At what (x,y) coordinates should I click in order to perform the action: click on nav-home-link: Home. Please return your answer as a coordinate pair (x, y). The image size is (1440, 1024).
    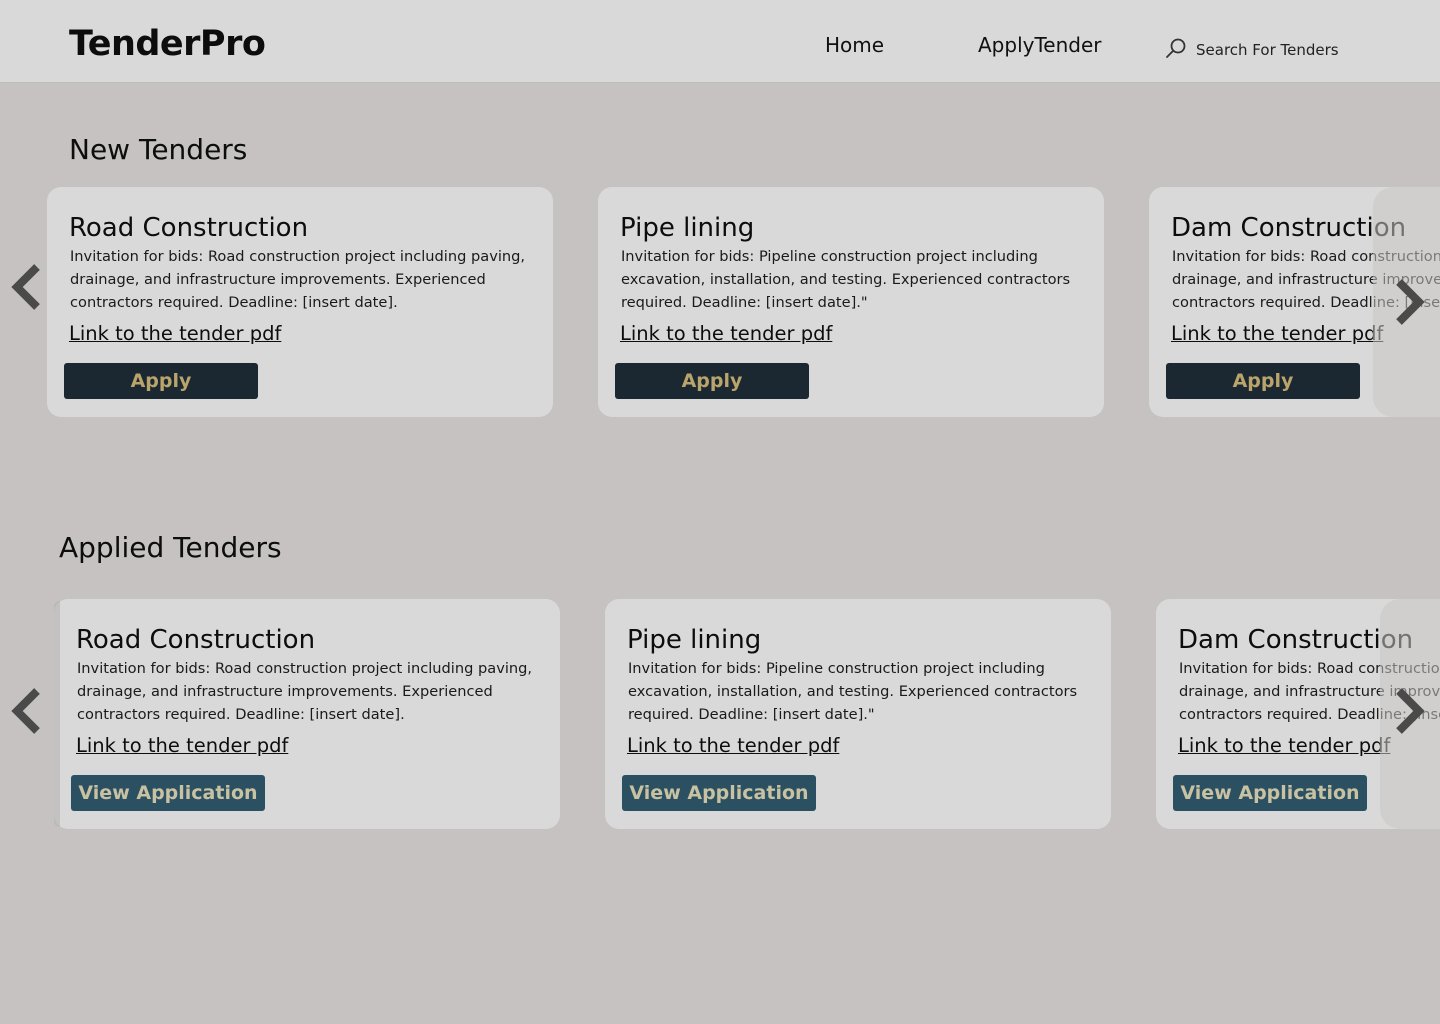
    Looking at the image, I should click on (854, 45).